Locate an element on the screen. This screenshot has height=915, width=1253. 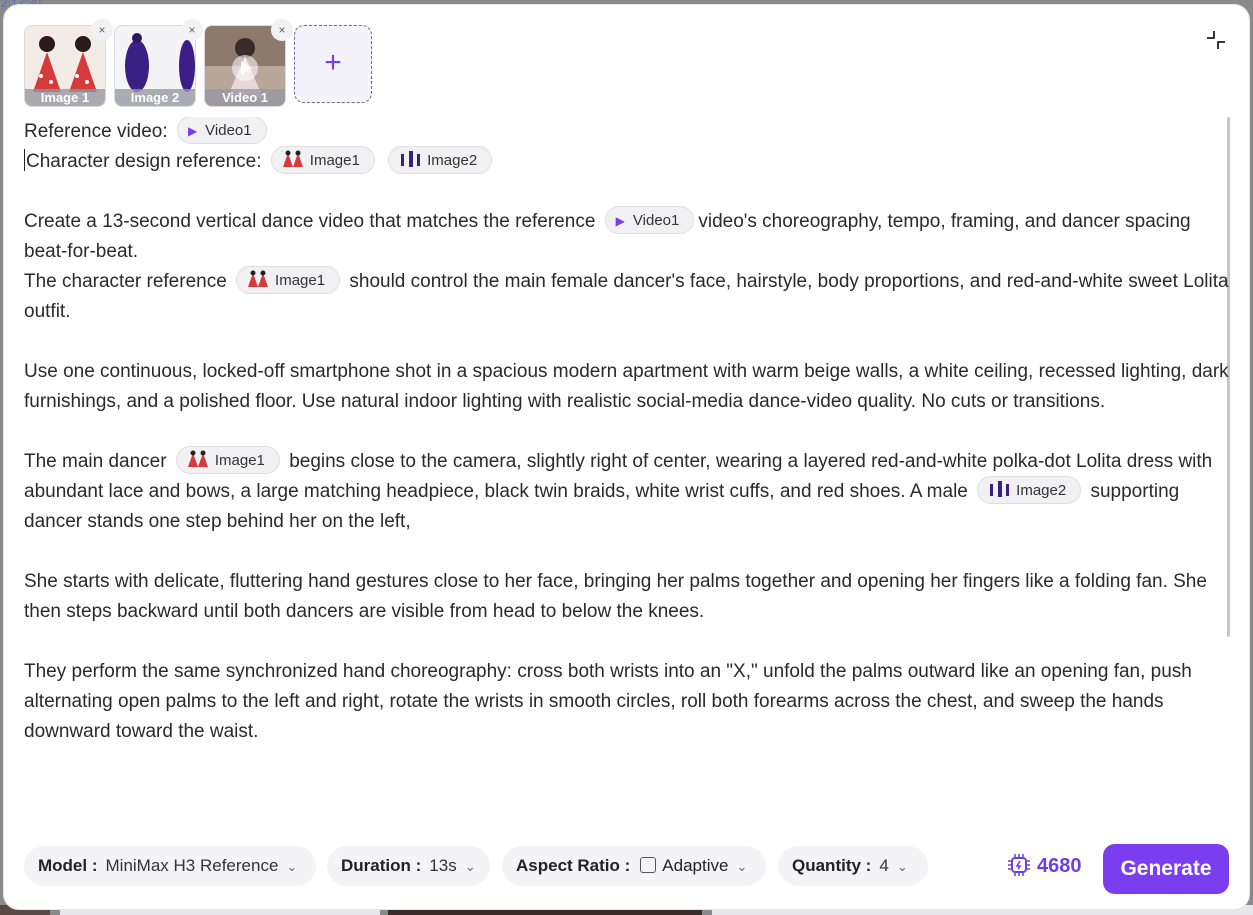
generate-button: Generate is located at coordinates (1166, 869).